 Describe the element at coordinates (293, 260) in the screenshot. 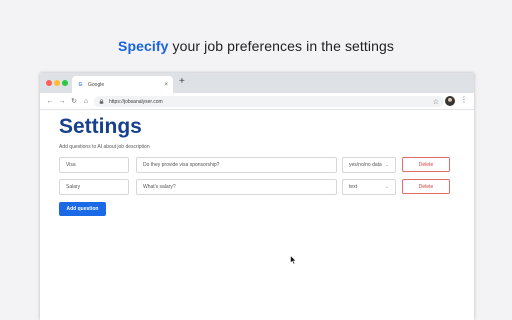

I see `mouse-cursor-icon` at that location.